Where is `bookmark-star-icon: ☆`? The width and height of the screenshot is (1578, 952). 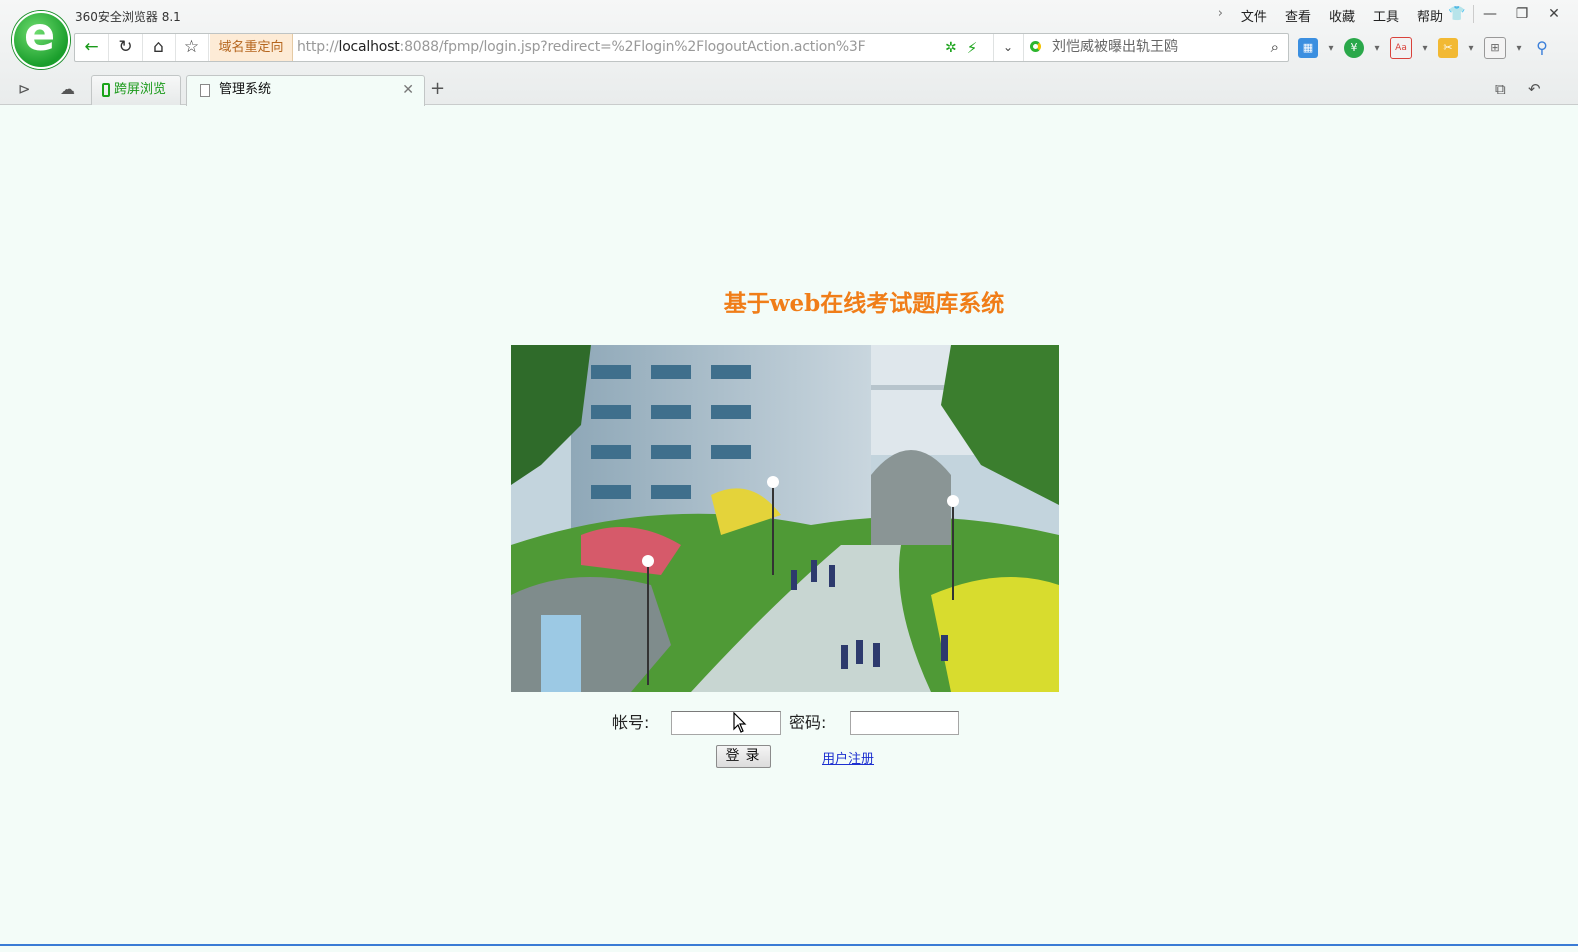 bookmark-star-icon: ☆ is located at coordinates (192, 47).